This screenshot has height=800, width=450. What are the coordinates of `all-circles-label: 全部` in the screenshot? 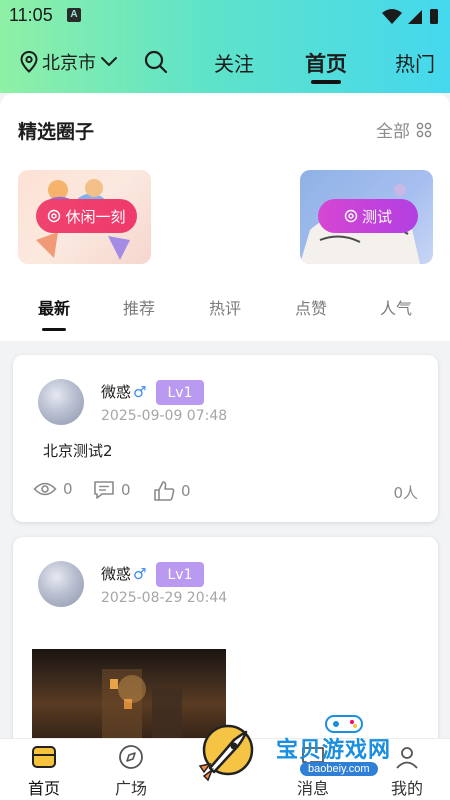 It's located at (393, 132).